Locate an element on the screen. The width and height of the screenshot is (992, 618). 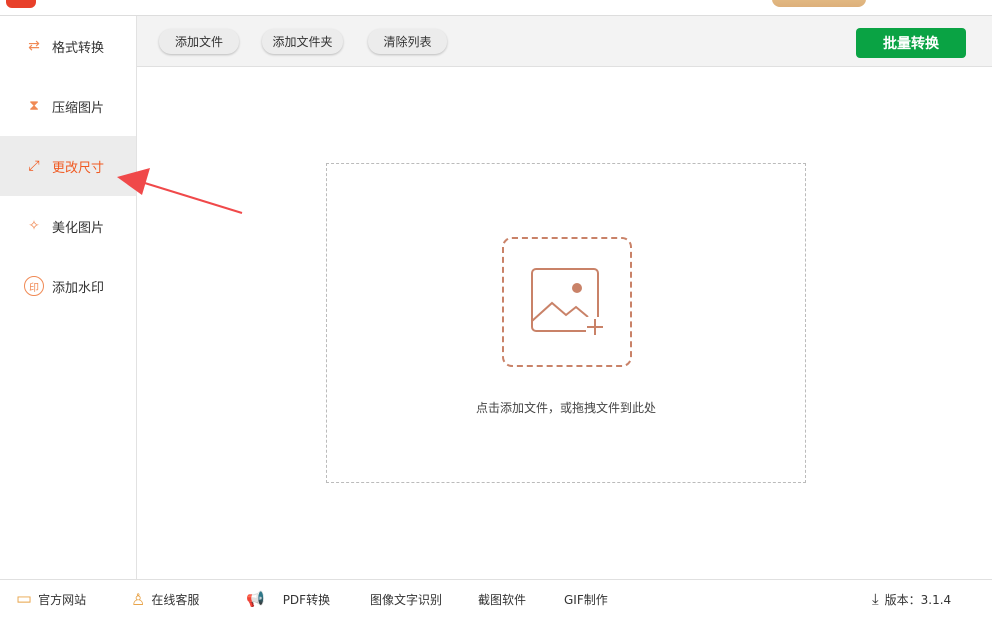
sidebar-item-label: 添加水印 is located at coordinates (78, 288).